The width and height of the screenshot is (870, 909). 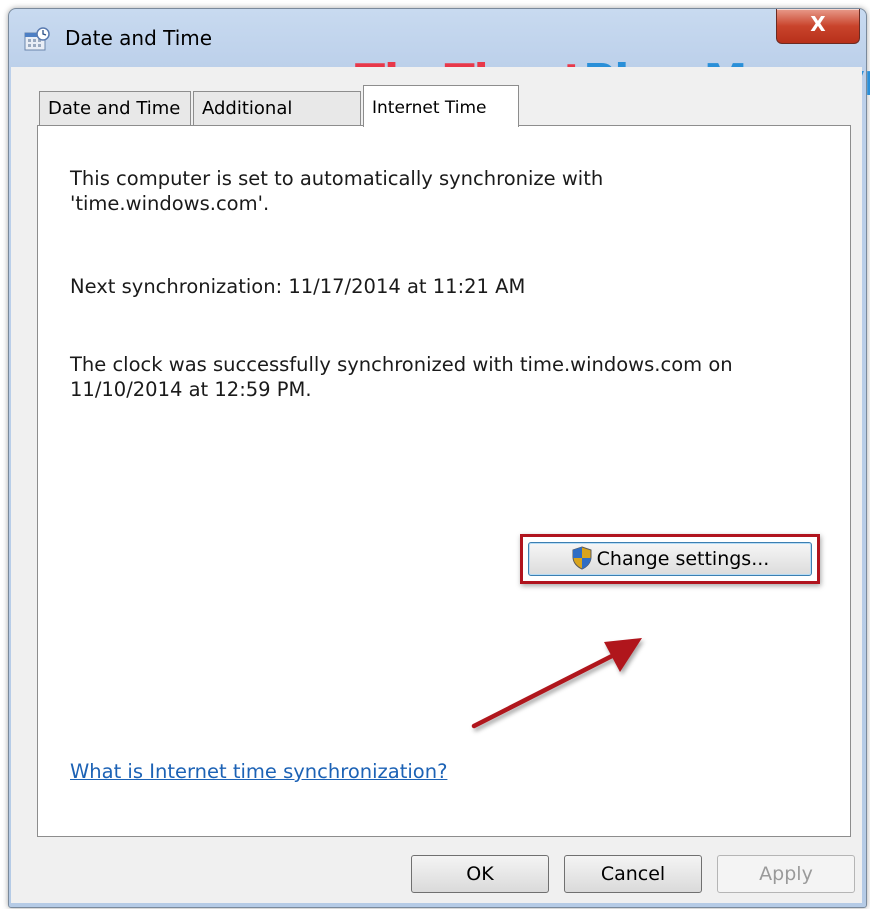 I want to click on cancel-button: Cancel, so click(x=633, y=874).